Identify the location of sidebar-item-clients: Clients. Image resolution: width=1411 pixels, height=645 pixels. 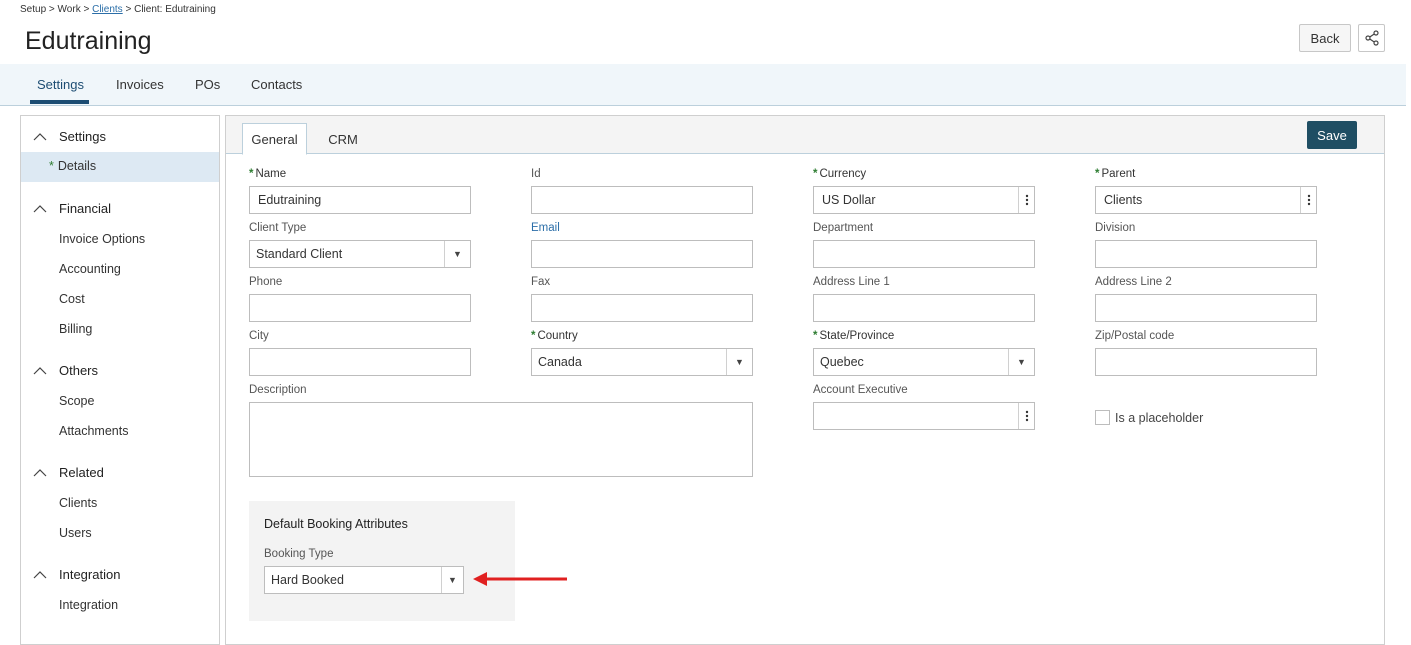
(78, 503).